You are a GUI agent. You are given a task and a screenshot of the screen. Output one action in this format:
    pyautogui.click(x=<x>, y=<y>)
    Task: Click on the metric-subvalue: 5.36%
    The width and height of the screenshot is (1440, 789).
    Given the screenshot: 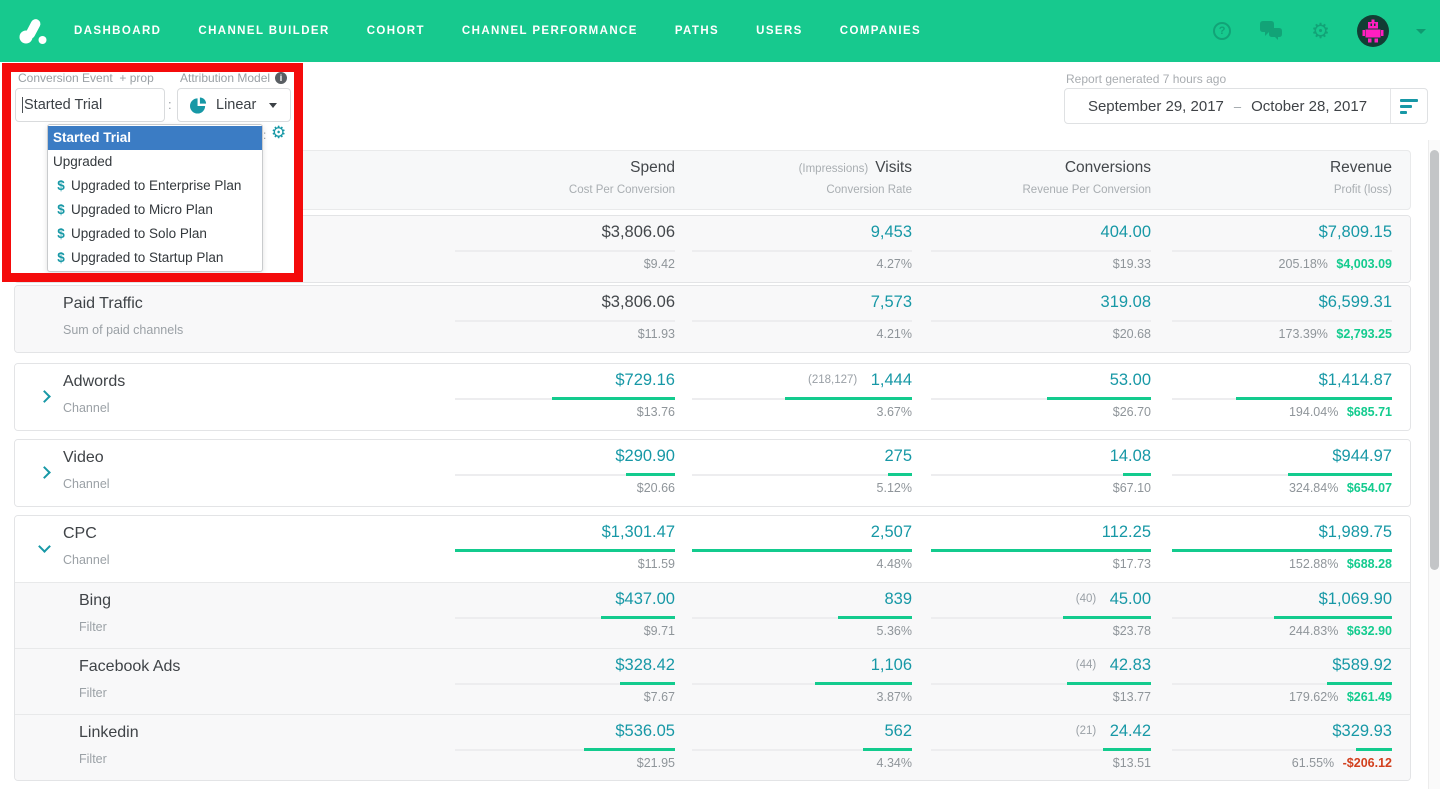 What is the action you would take?
    pyautogui.click(x=894, y=631)
    